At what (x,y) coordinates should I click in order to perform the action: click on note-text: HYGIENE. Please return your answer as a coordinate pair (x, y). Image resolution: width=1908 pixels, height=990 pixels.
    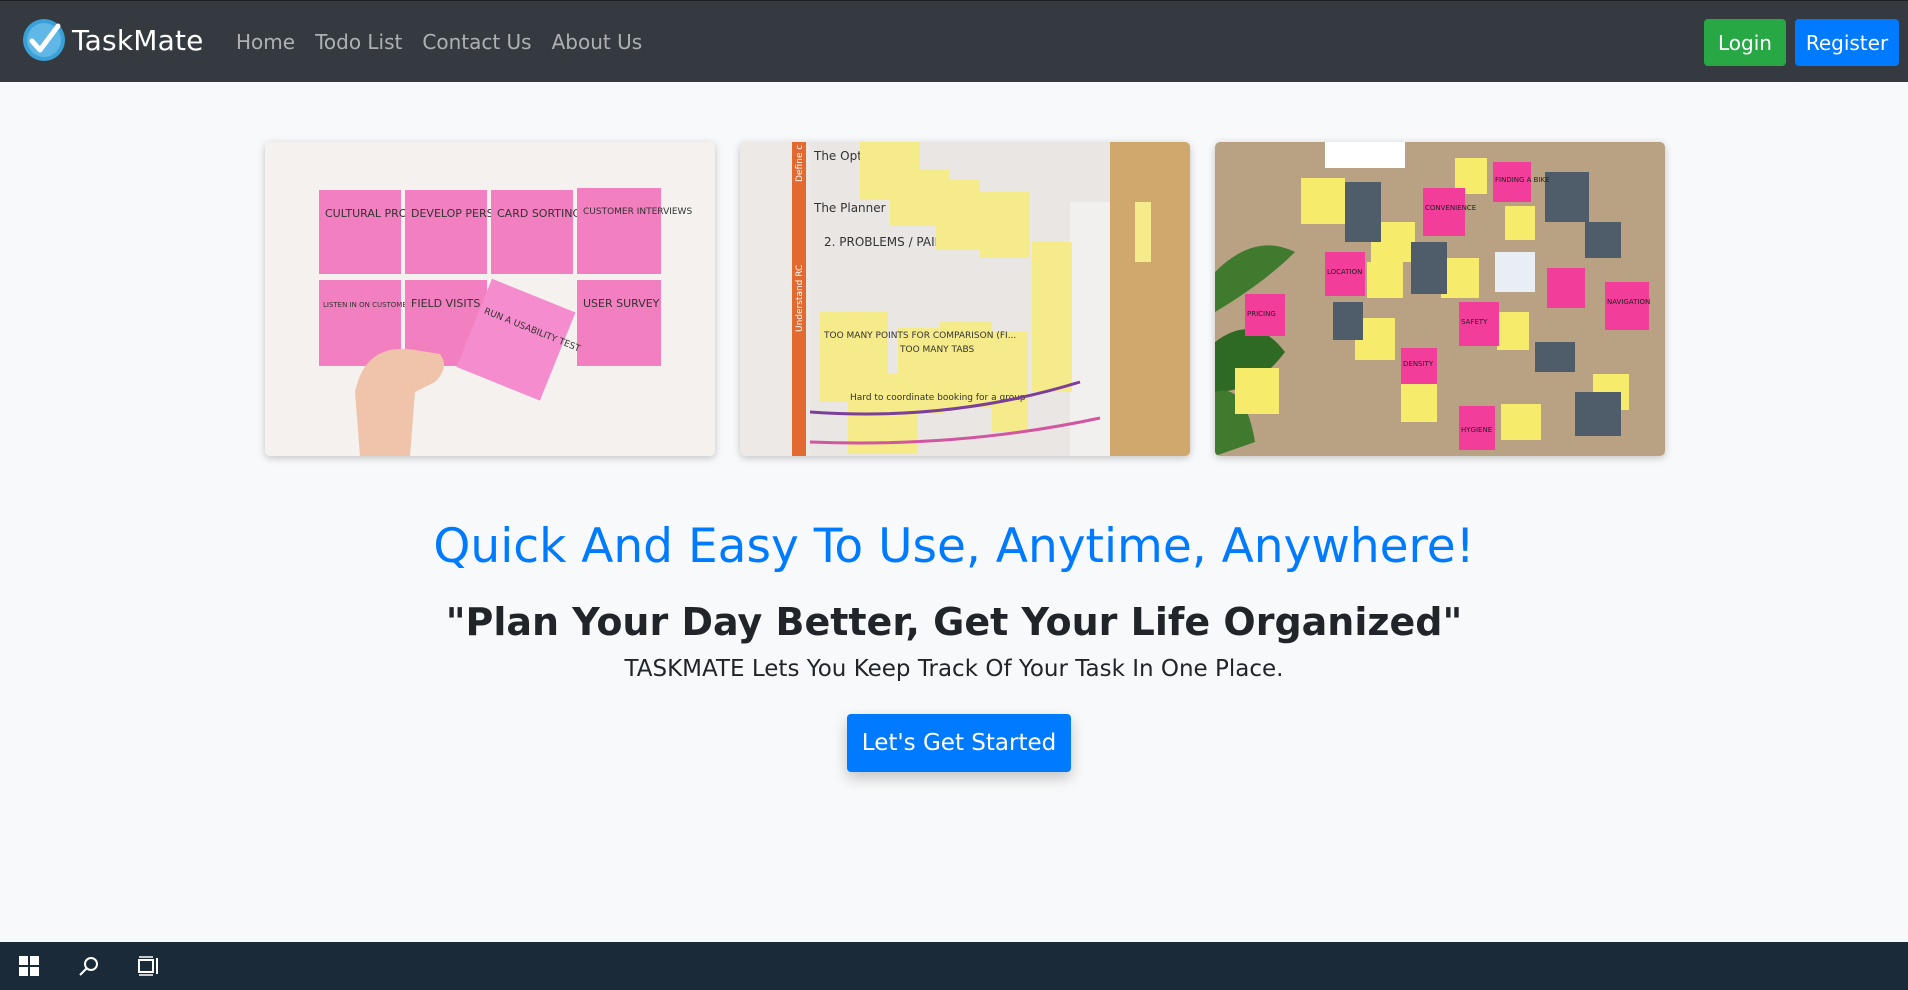
    Looking at the image, I should click on (1476, 430).